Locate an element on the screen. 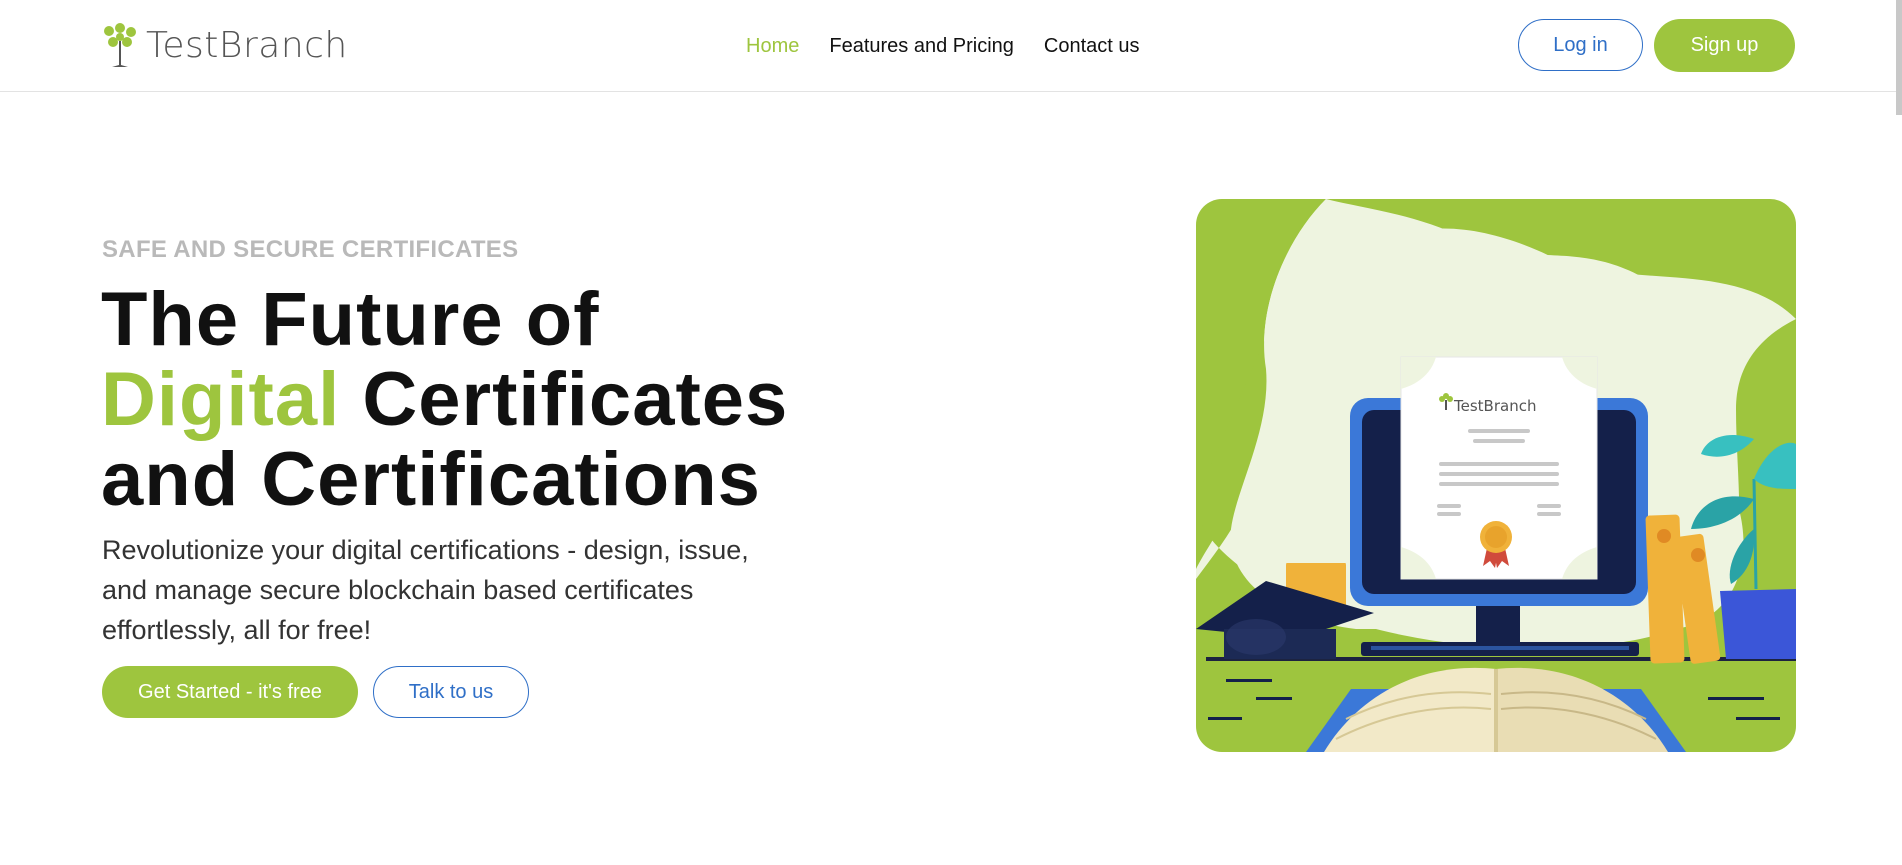 This screenshot has width=1902, height=865. tree-logo-icon is located at coordinates (120, 45).